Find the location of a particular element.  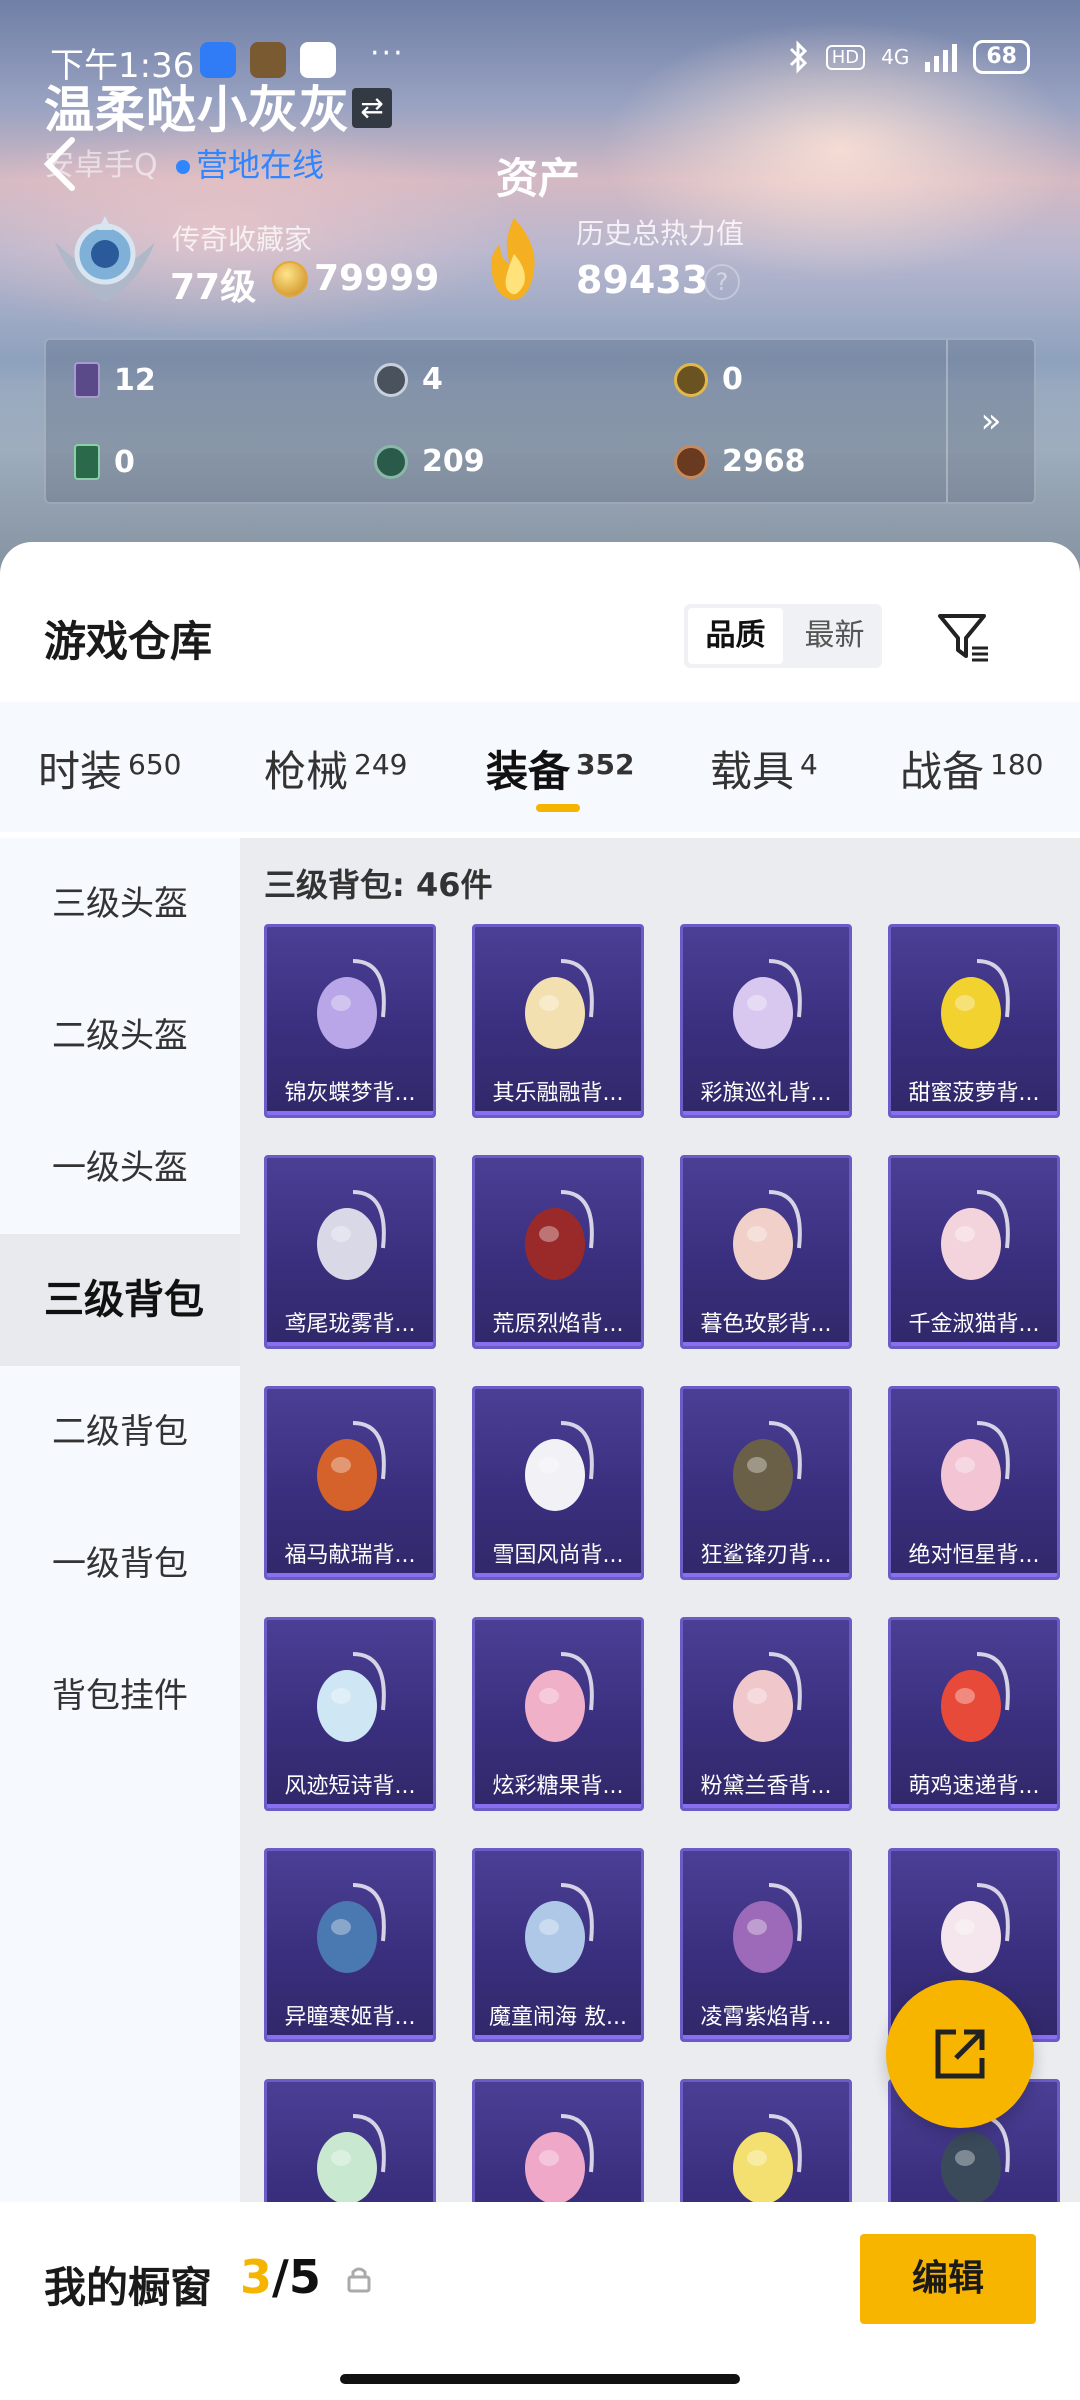

filter-icon is located at coordinates (964, 636).